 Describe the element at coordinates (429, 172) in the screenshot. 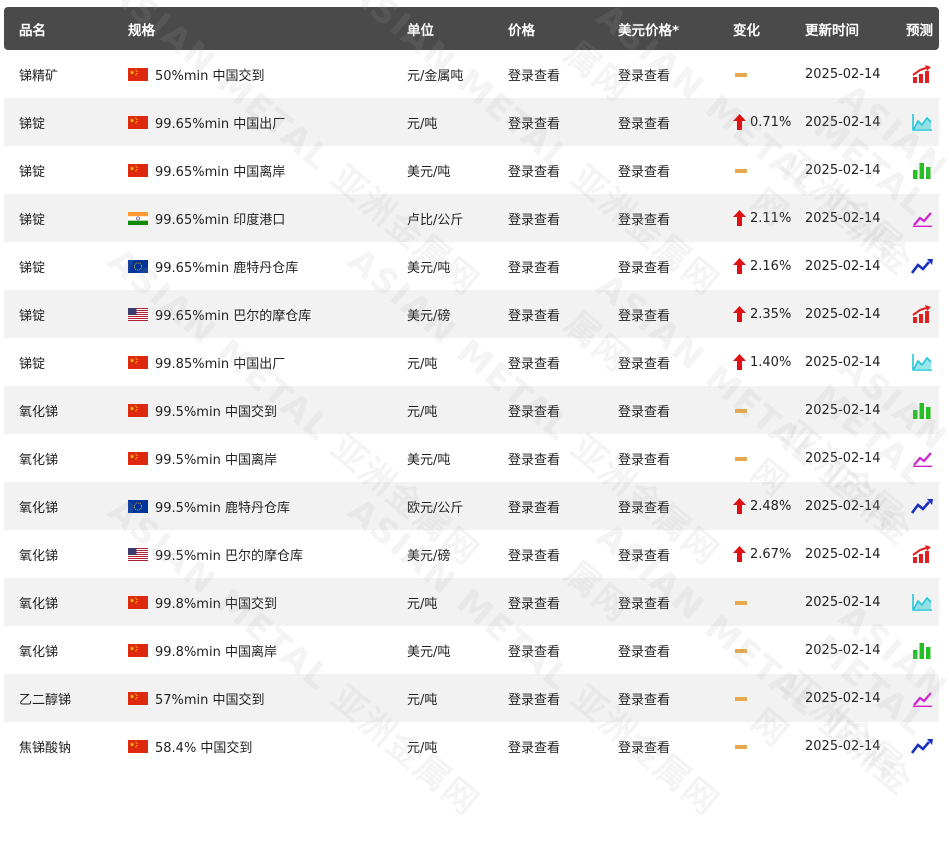

I see `unit: 美元/吨` at that location.